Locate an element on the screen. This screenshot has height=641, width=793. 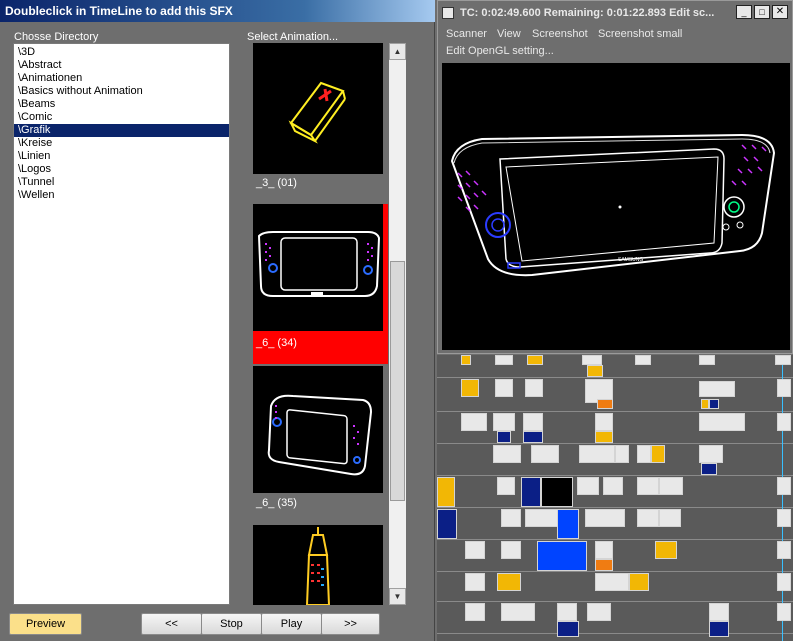
menu-scanner: Scanner is located at coordinates (466, 34).